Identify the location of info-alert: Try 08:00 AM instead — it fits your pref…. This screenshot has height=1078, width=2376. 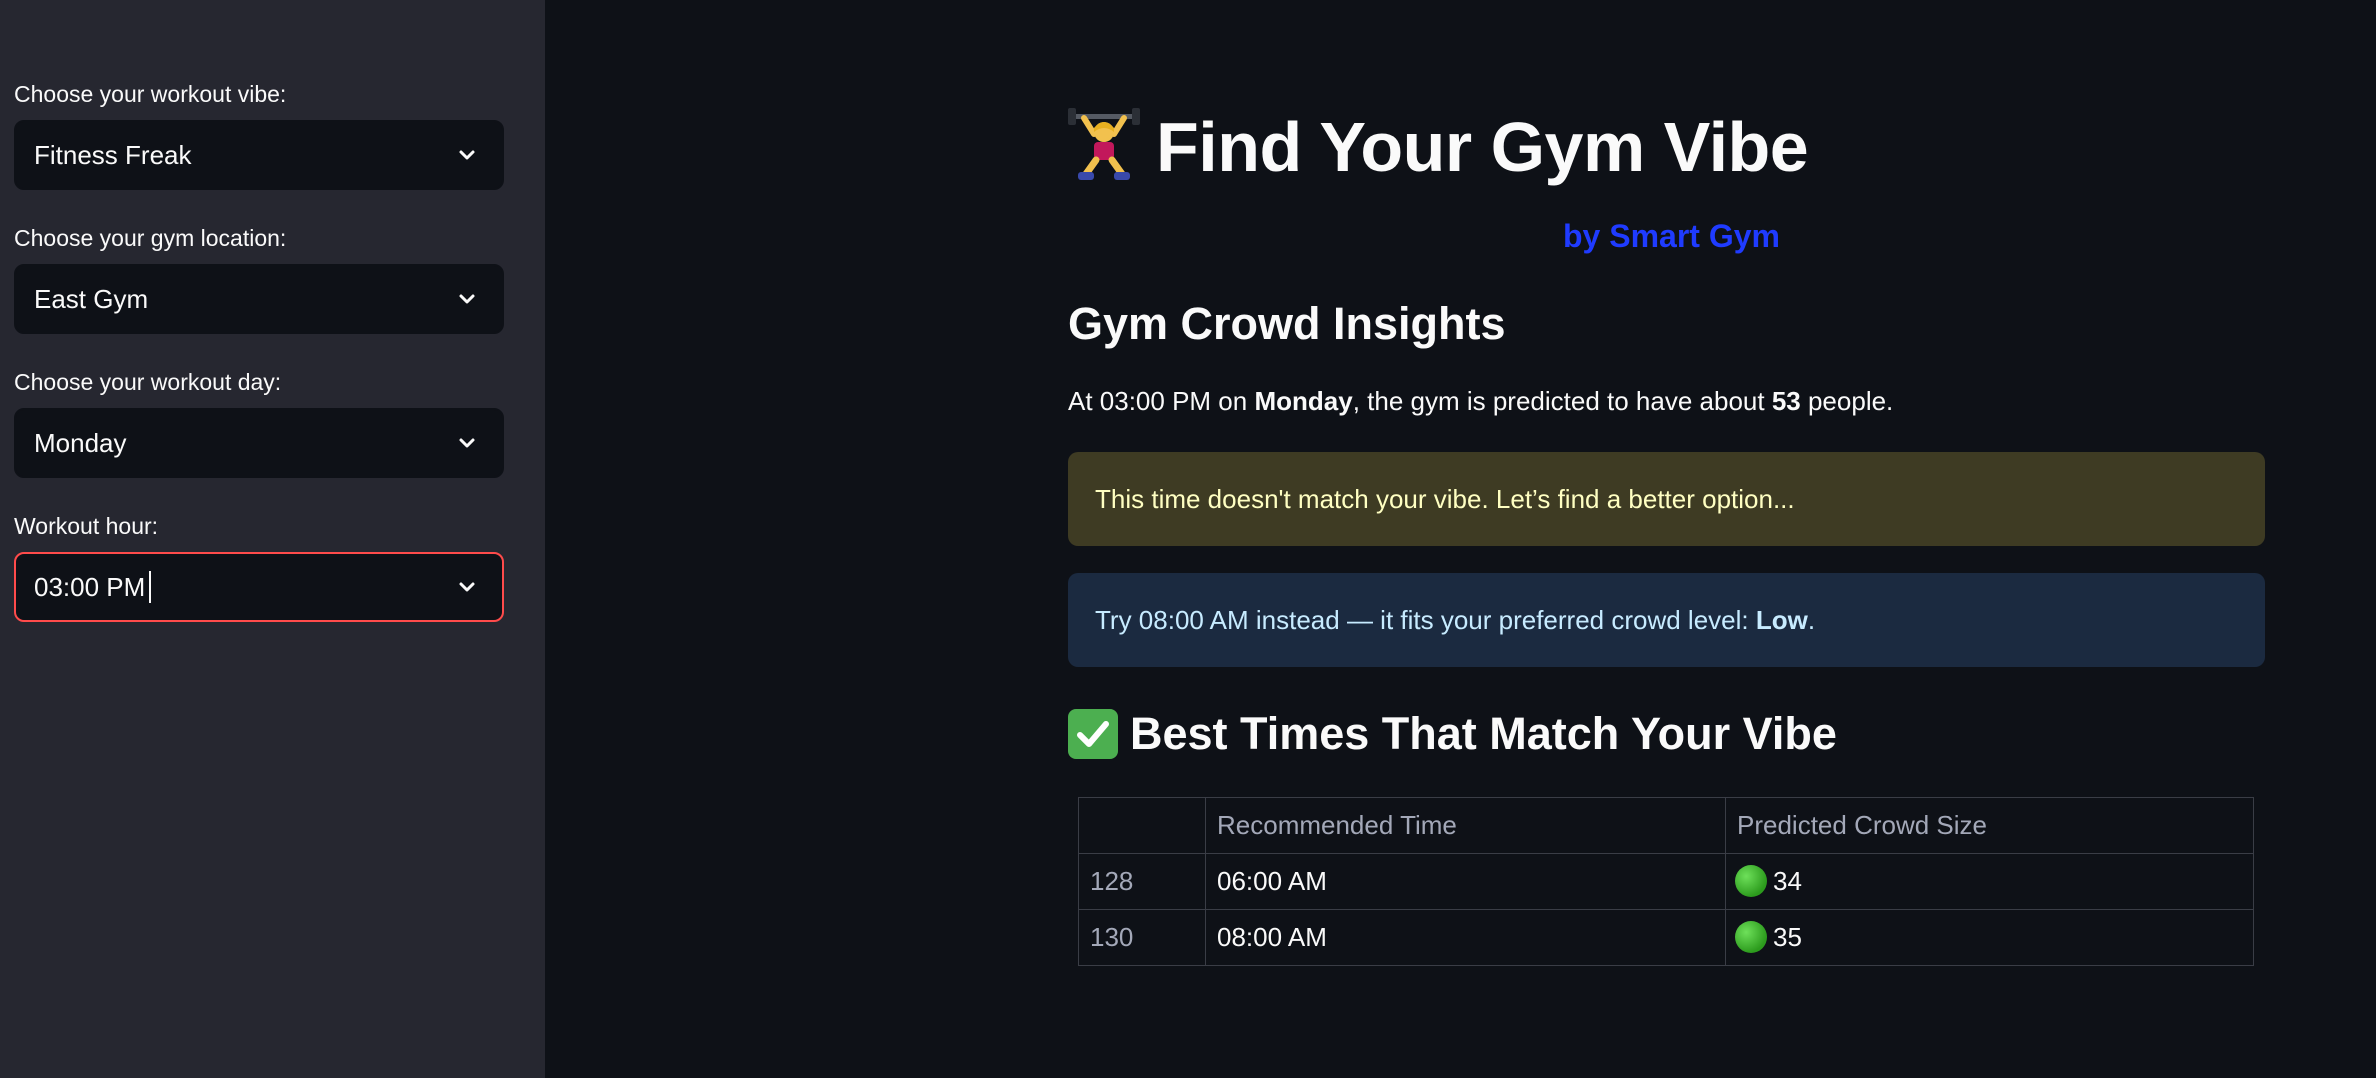
(1666, 620).